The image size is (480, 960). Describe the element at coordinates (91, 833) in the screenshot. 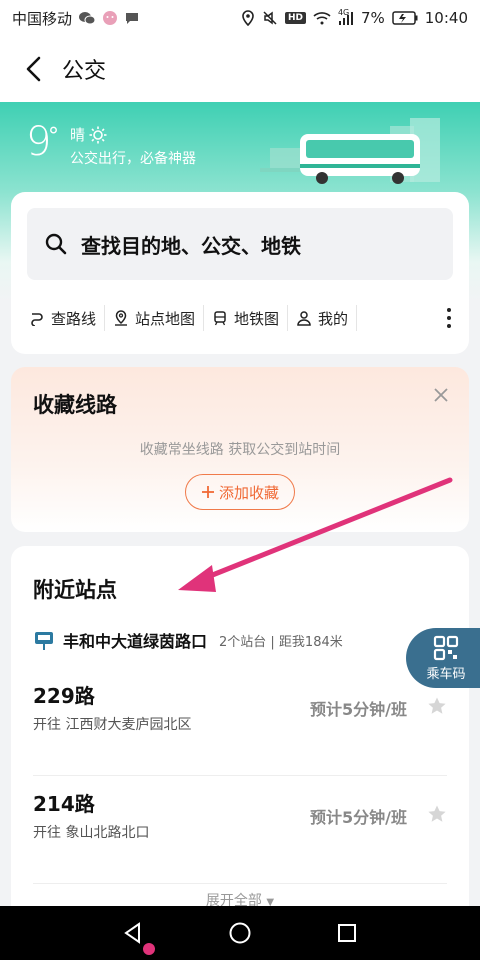

I see `route-direction: 开往 象山北路北口` at that location.